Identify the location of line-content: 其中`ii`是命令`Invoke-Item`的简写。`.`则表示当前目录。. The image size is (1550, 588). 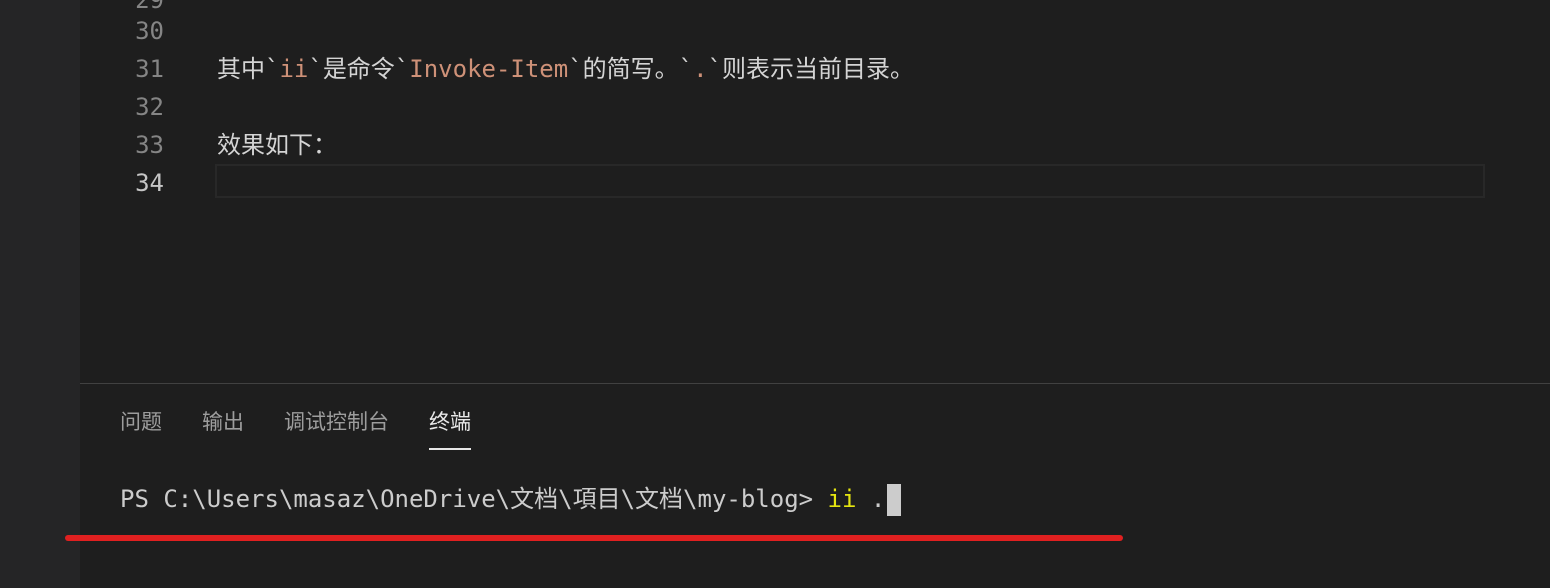
(565, 69).